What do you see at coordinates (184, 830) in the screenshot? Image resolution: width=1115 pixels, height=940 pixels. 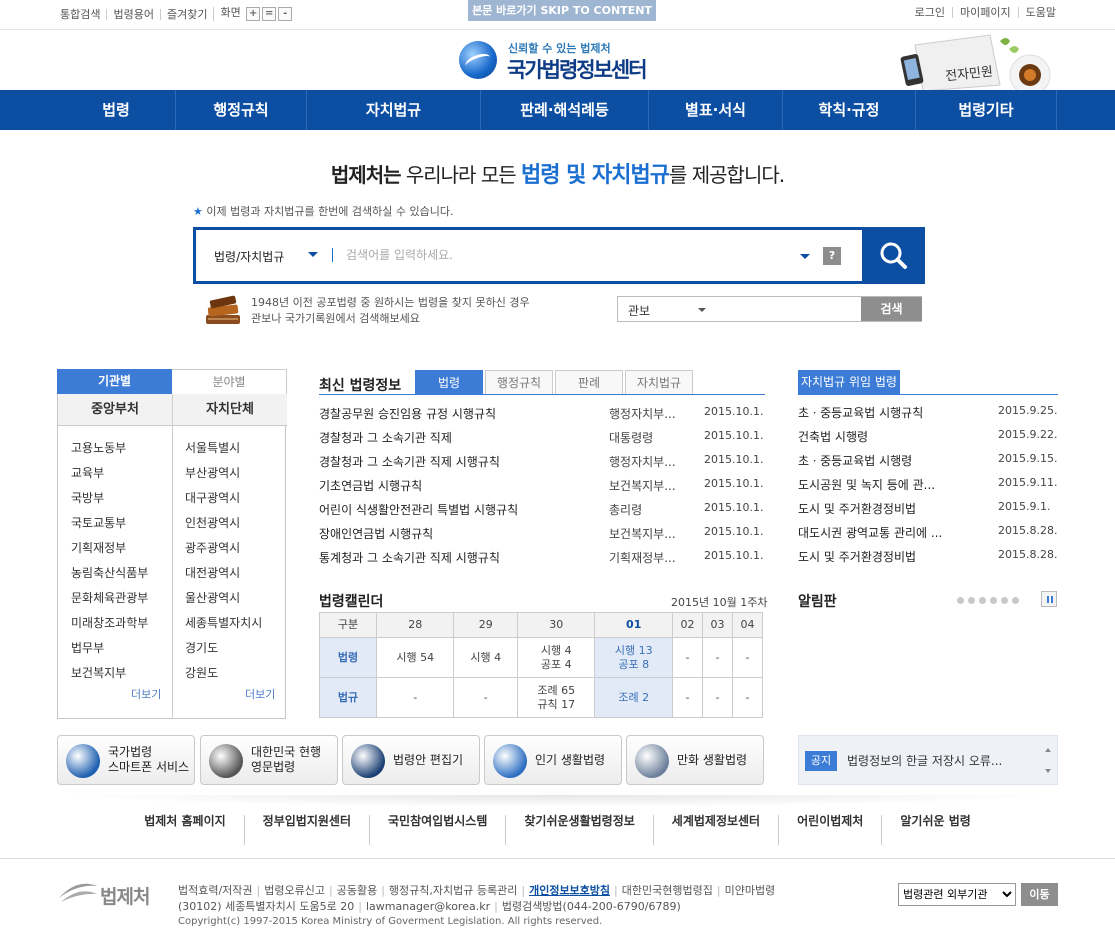 I see `footer-link: 법제처 홈페이지` at bounding box center [184, 830].